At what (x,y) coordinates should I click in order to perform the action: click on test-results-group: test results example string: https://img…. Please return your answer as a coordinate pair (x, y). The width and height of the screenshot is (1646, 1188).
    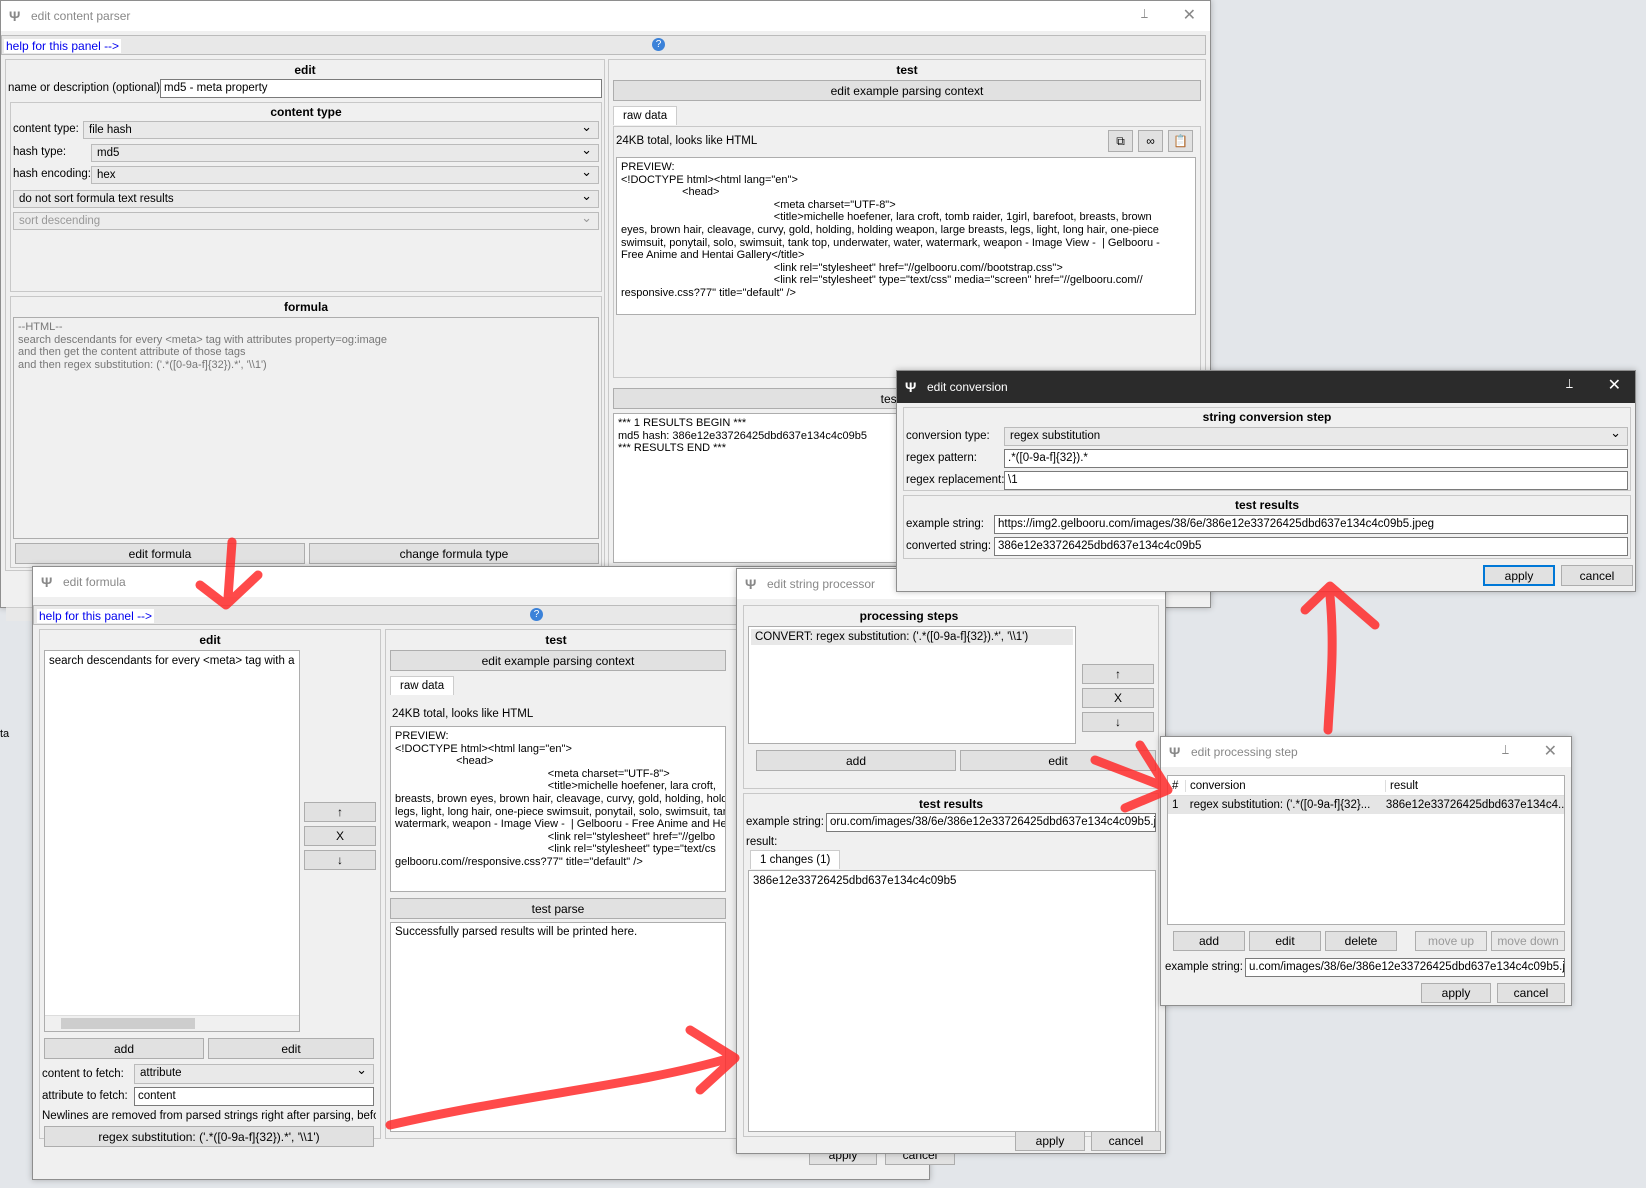
    Looking at the image, I should click on (1267, 527).